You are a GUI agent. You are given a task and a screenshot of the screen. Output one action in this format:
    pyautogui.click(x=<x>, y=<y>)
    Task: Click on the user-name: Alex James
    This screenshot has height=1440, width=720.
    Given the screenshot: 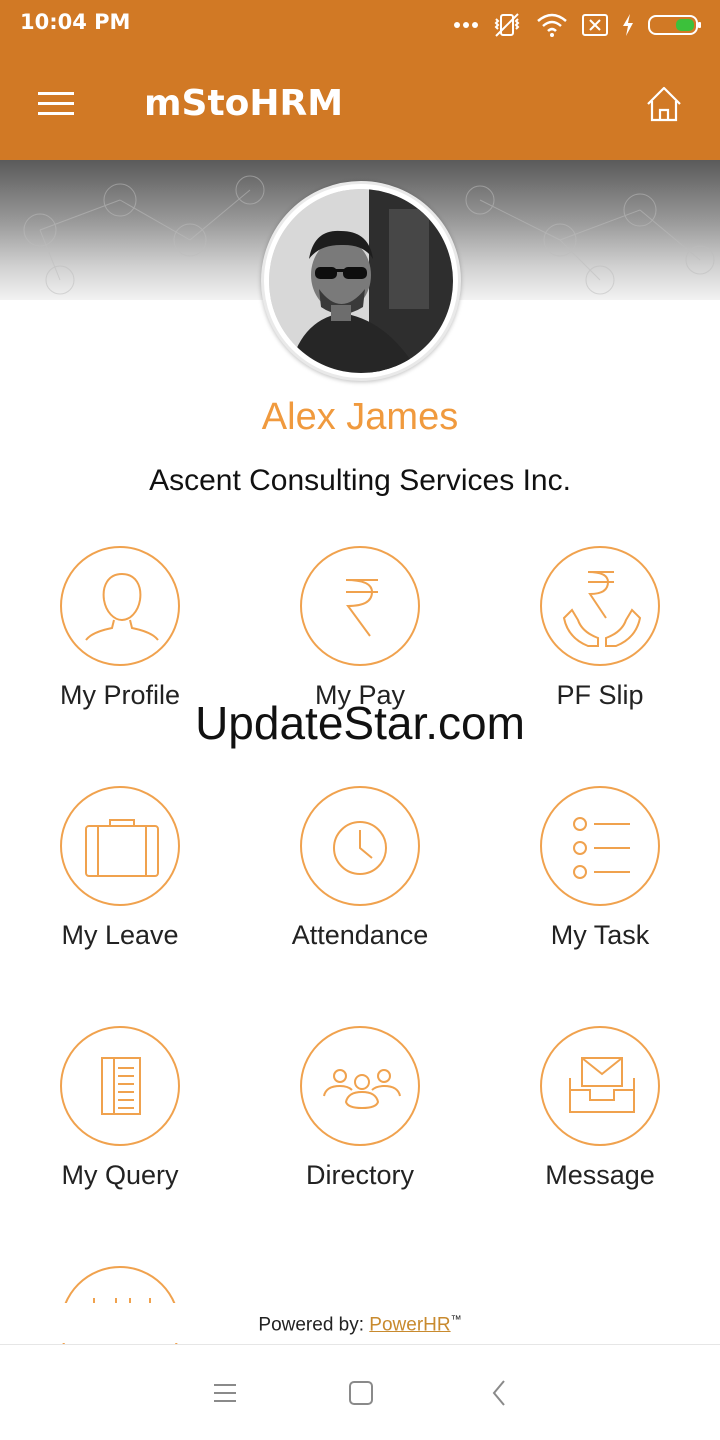 What is the action you would take?
    pyautogui.click(x=360, y=417)
    